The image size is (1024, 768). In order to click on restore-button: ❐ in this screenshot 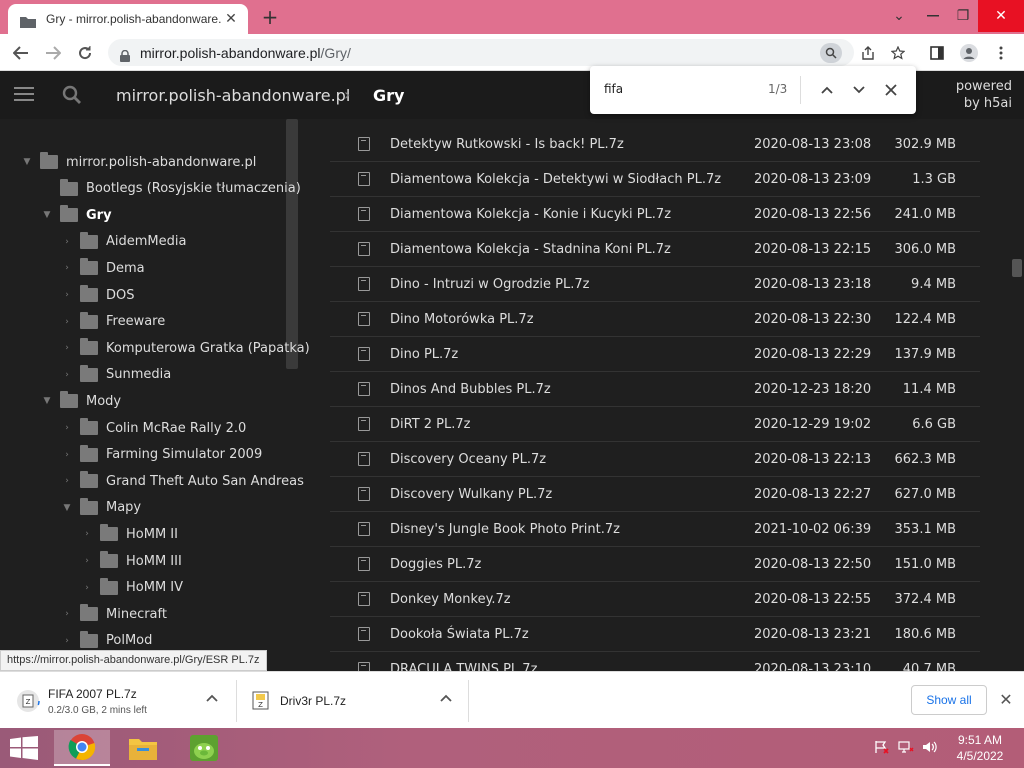, I will do `click(963, 16)`.